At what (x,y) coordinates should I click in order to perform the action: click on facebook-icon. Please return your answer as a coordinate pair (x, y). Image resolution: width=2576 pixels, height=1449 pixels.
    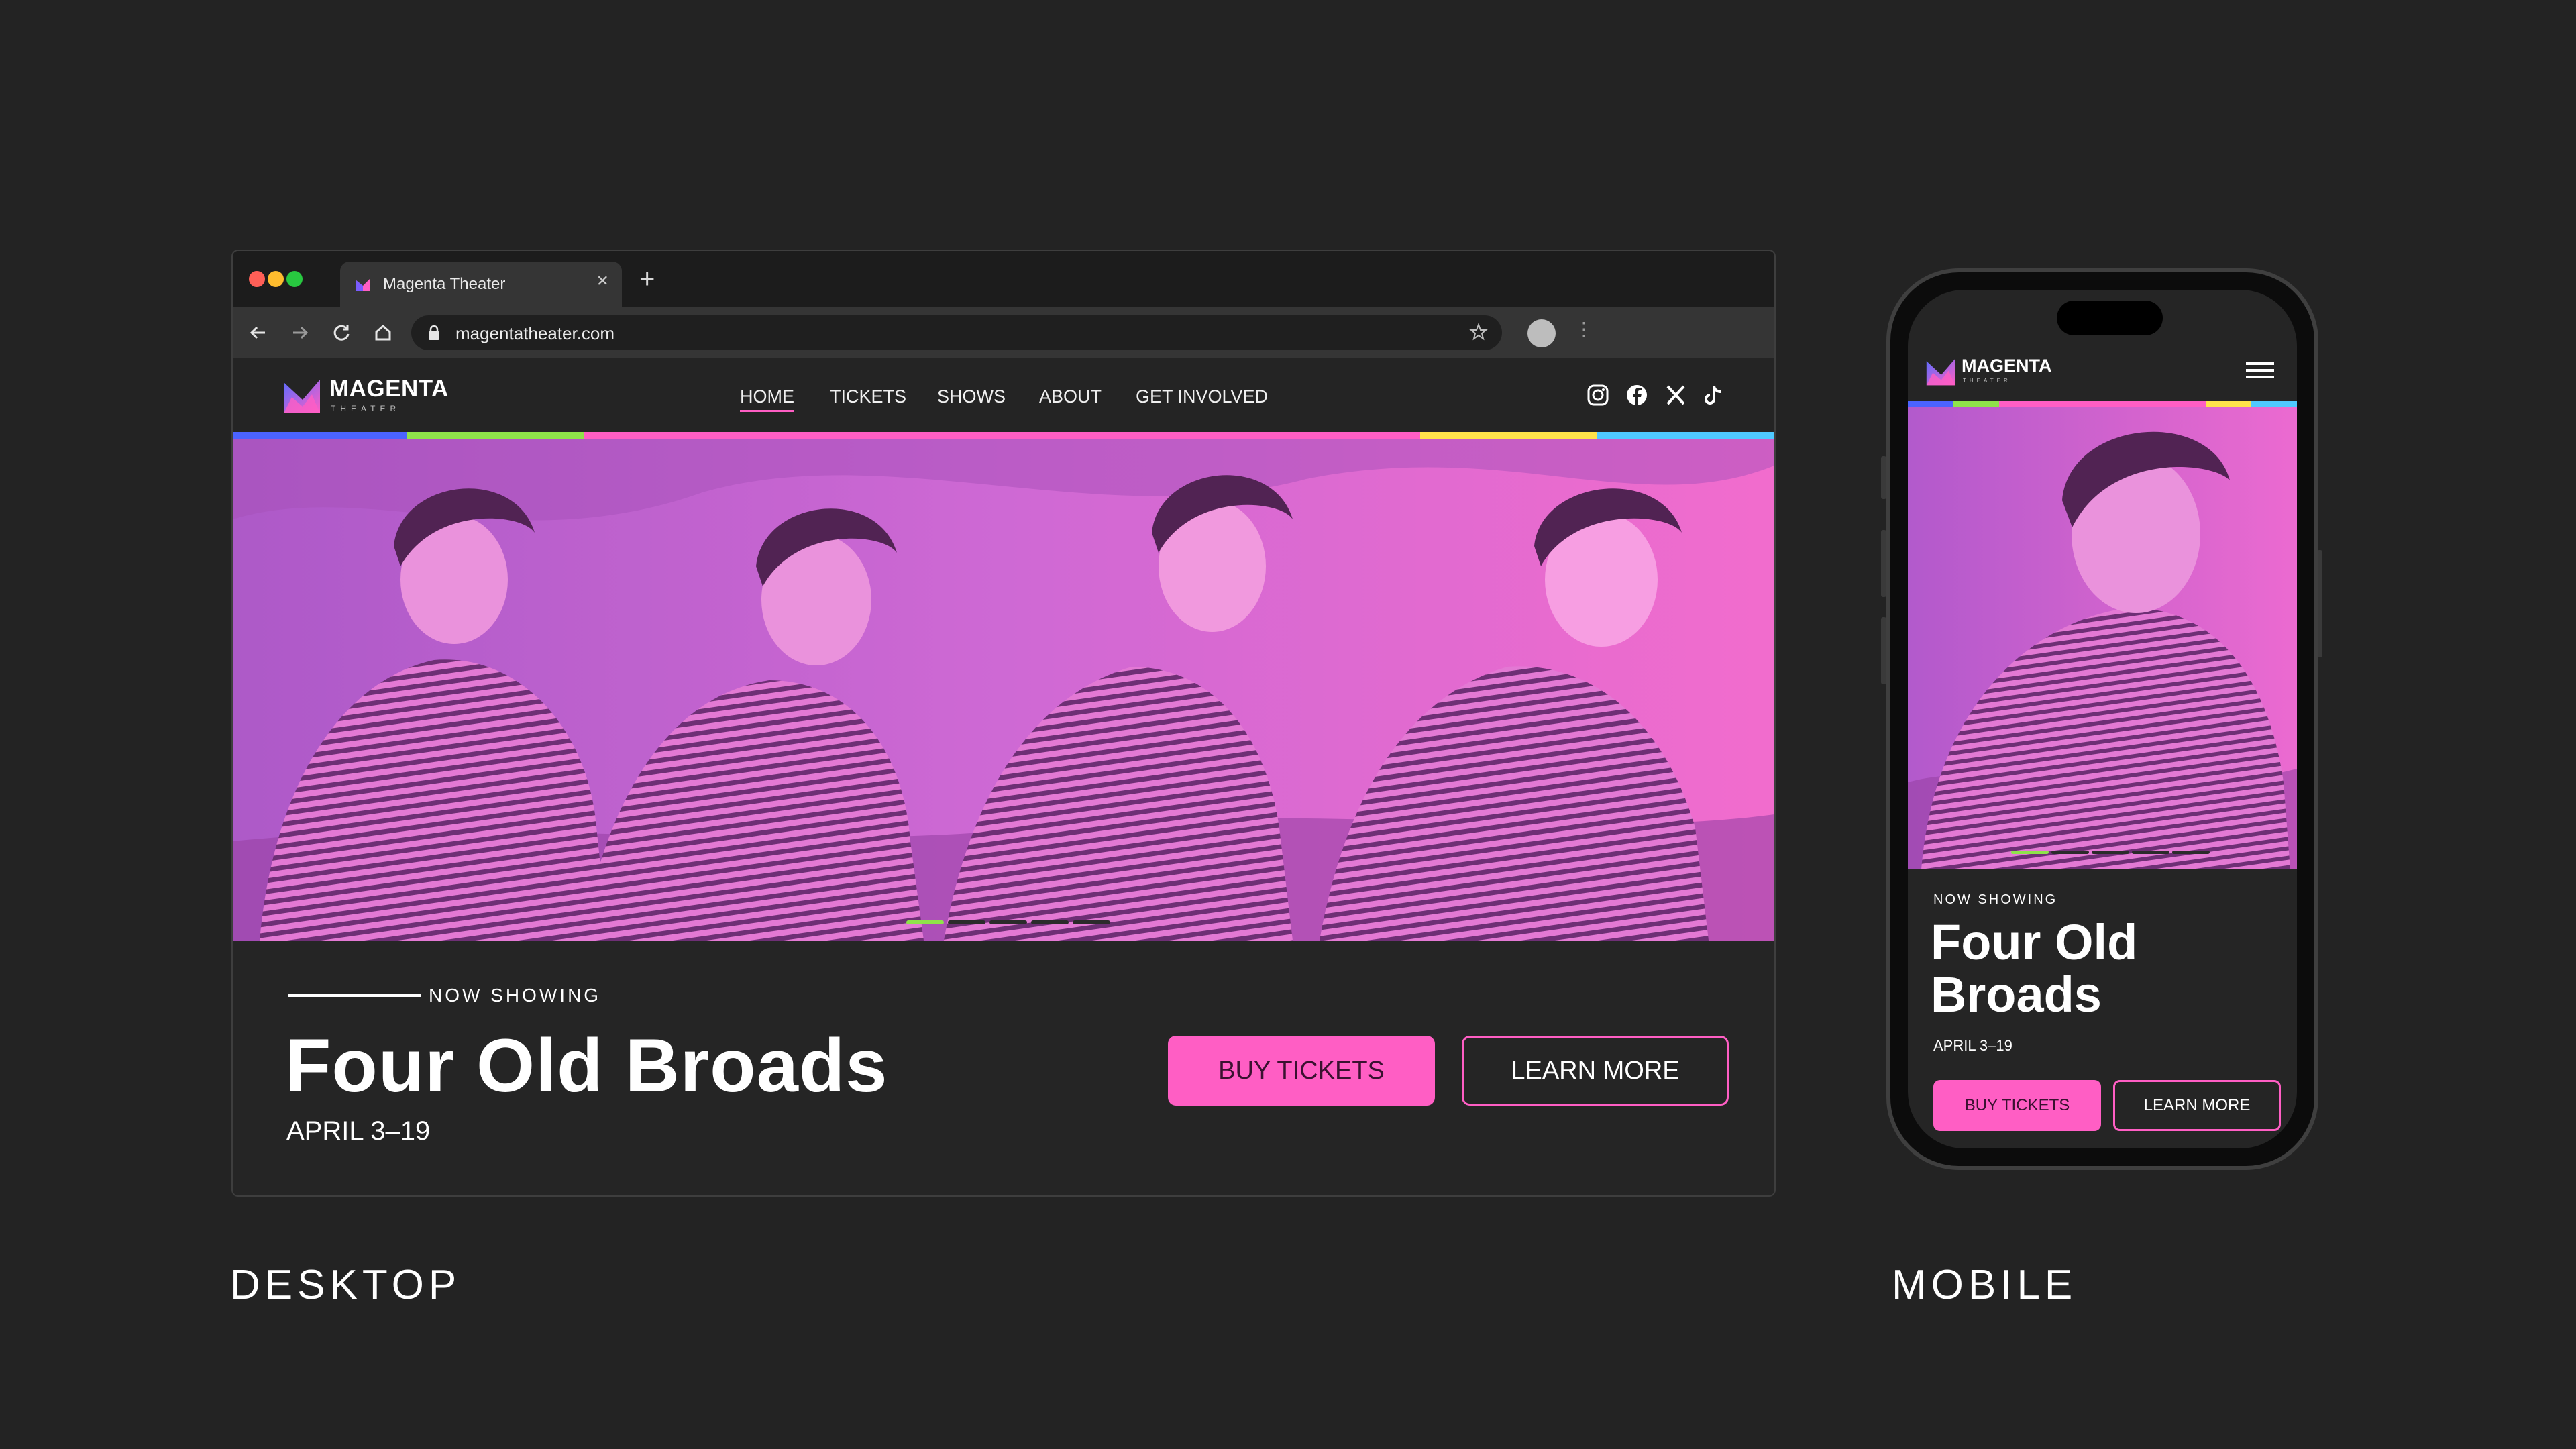
    Looking at the image, I should click on (1636, 395).